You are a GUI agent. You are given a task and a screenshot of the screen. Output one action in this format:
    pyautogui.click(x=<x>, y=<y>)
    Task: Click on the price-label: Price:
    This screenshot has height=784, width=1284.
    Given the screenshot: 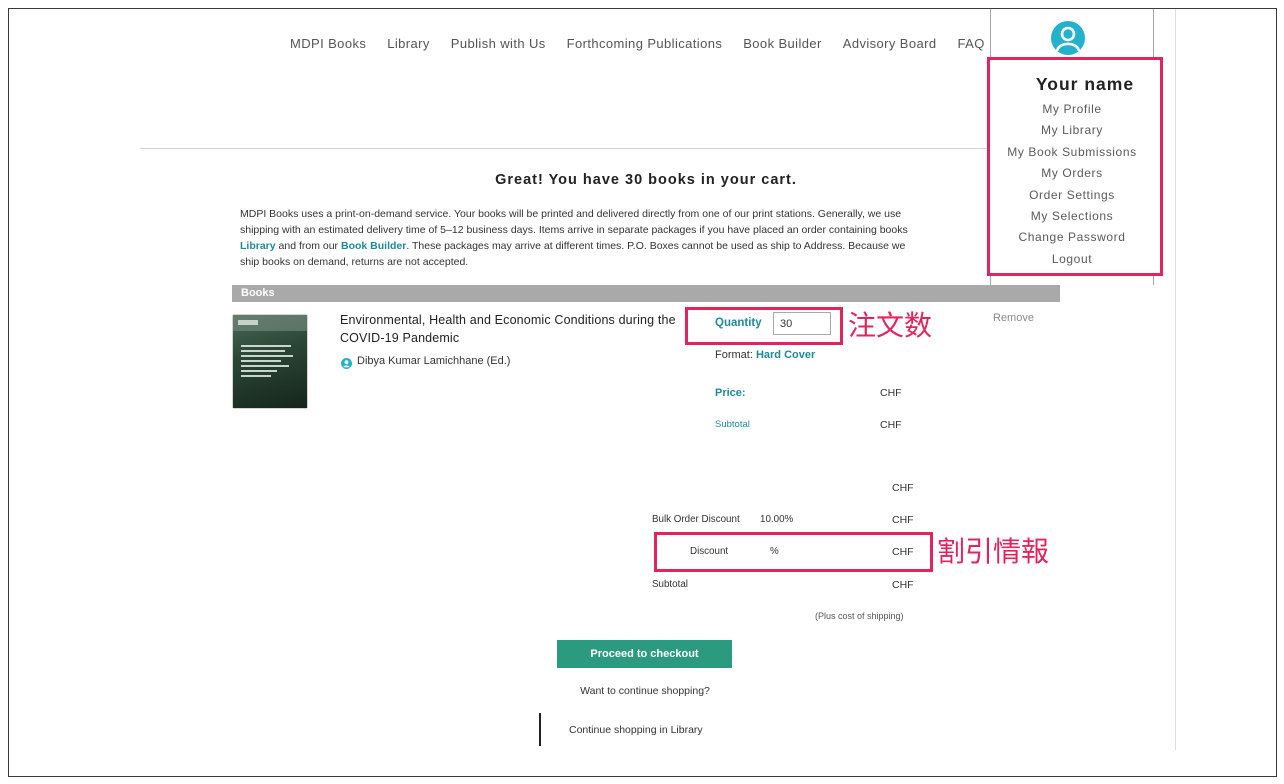 What is the action you would take?
    pyautogui.click(x=730, y=393)
    